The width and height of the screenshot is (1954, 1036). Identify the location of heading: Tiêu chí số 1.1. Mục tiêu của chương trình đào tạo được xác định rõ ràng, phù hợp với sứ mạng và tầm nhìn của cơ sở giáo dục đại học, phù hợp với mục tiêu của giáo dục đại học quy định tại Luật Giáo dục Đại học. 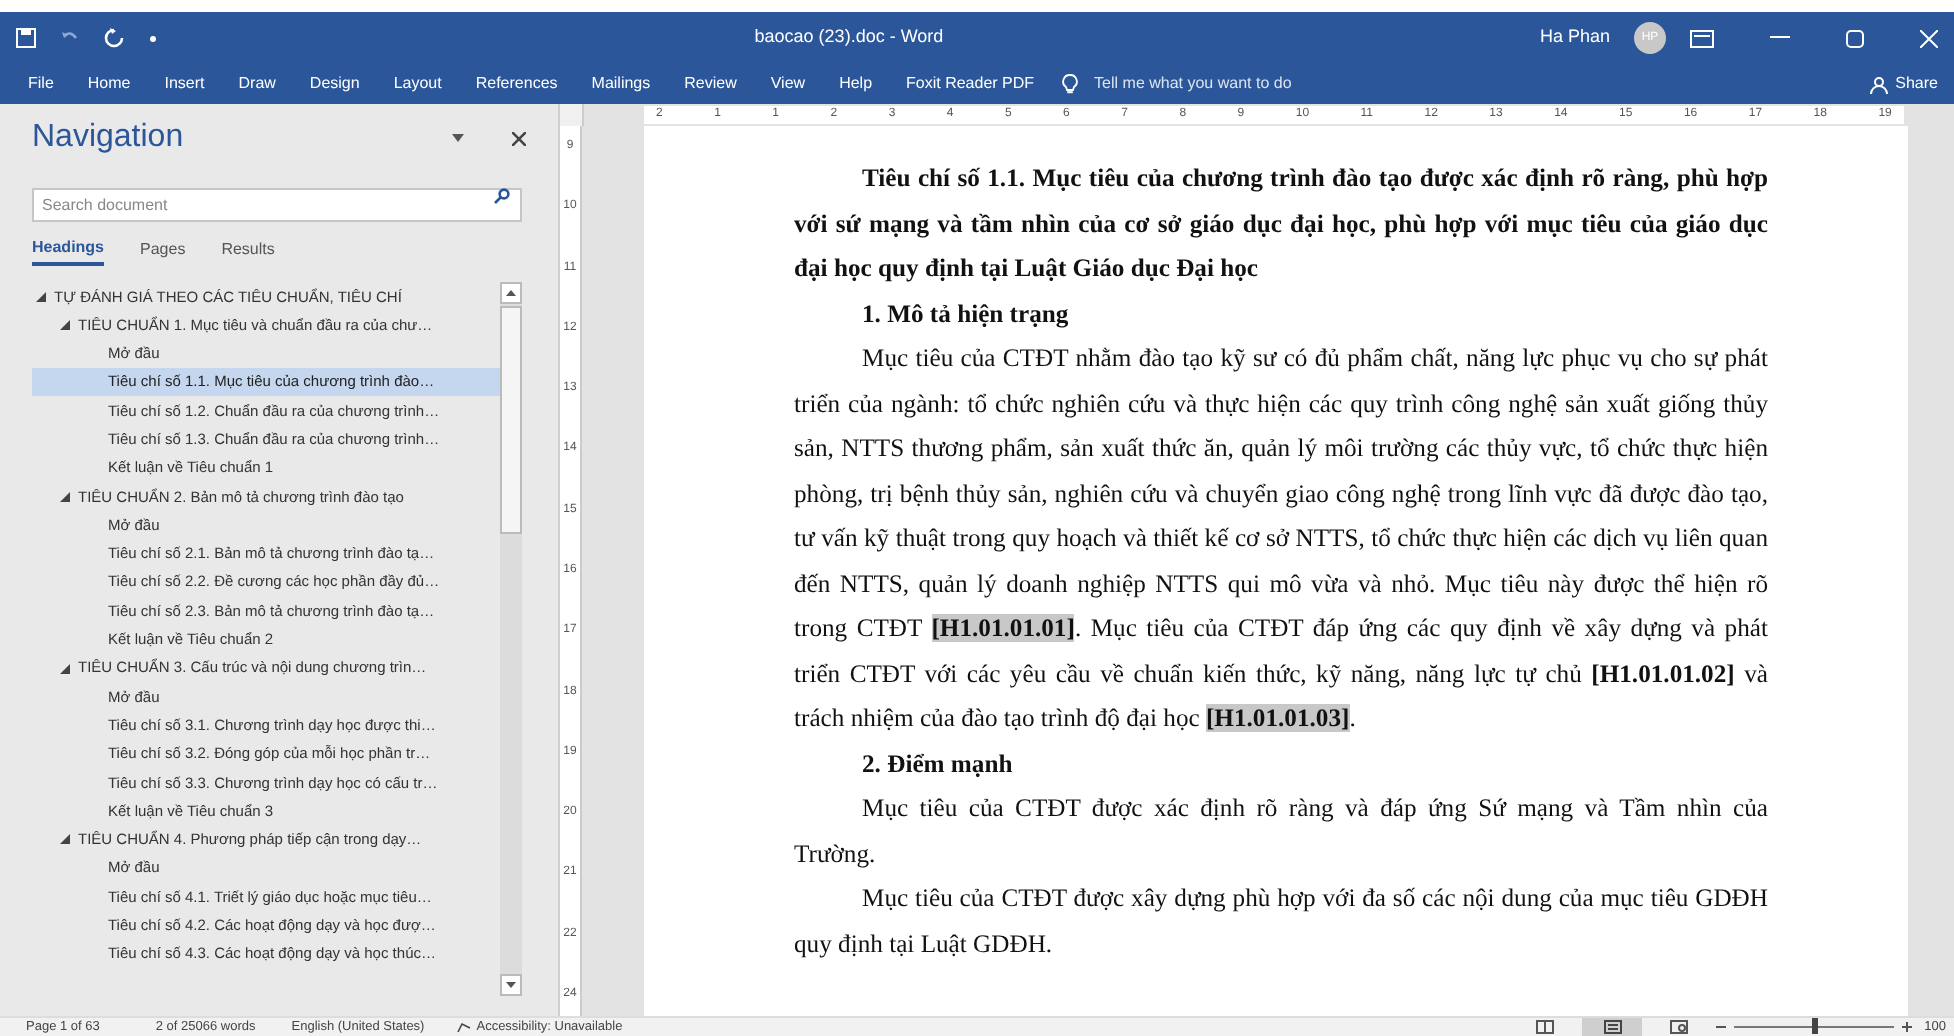
(1281, 224).